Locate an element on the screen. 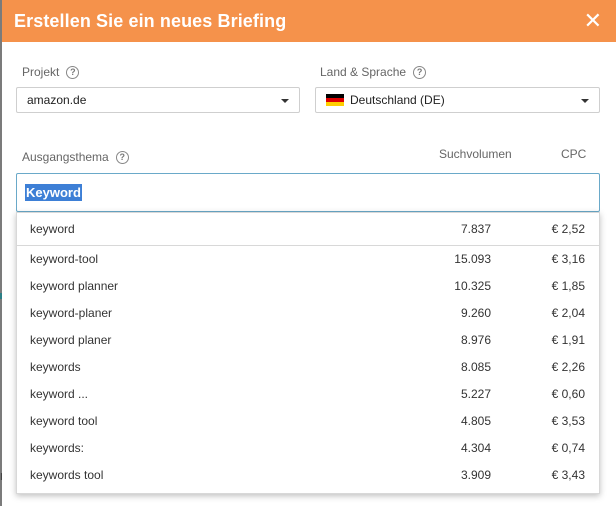 This screenshot has height=506, width=616. suggestion-keyword: keywords tool is located at coordinates (67, 474).